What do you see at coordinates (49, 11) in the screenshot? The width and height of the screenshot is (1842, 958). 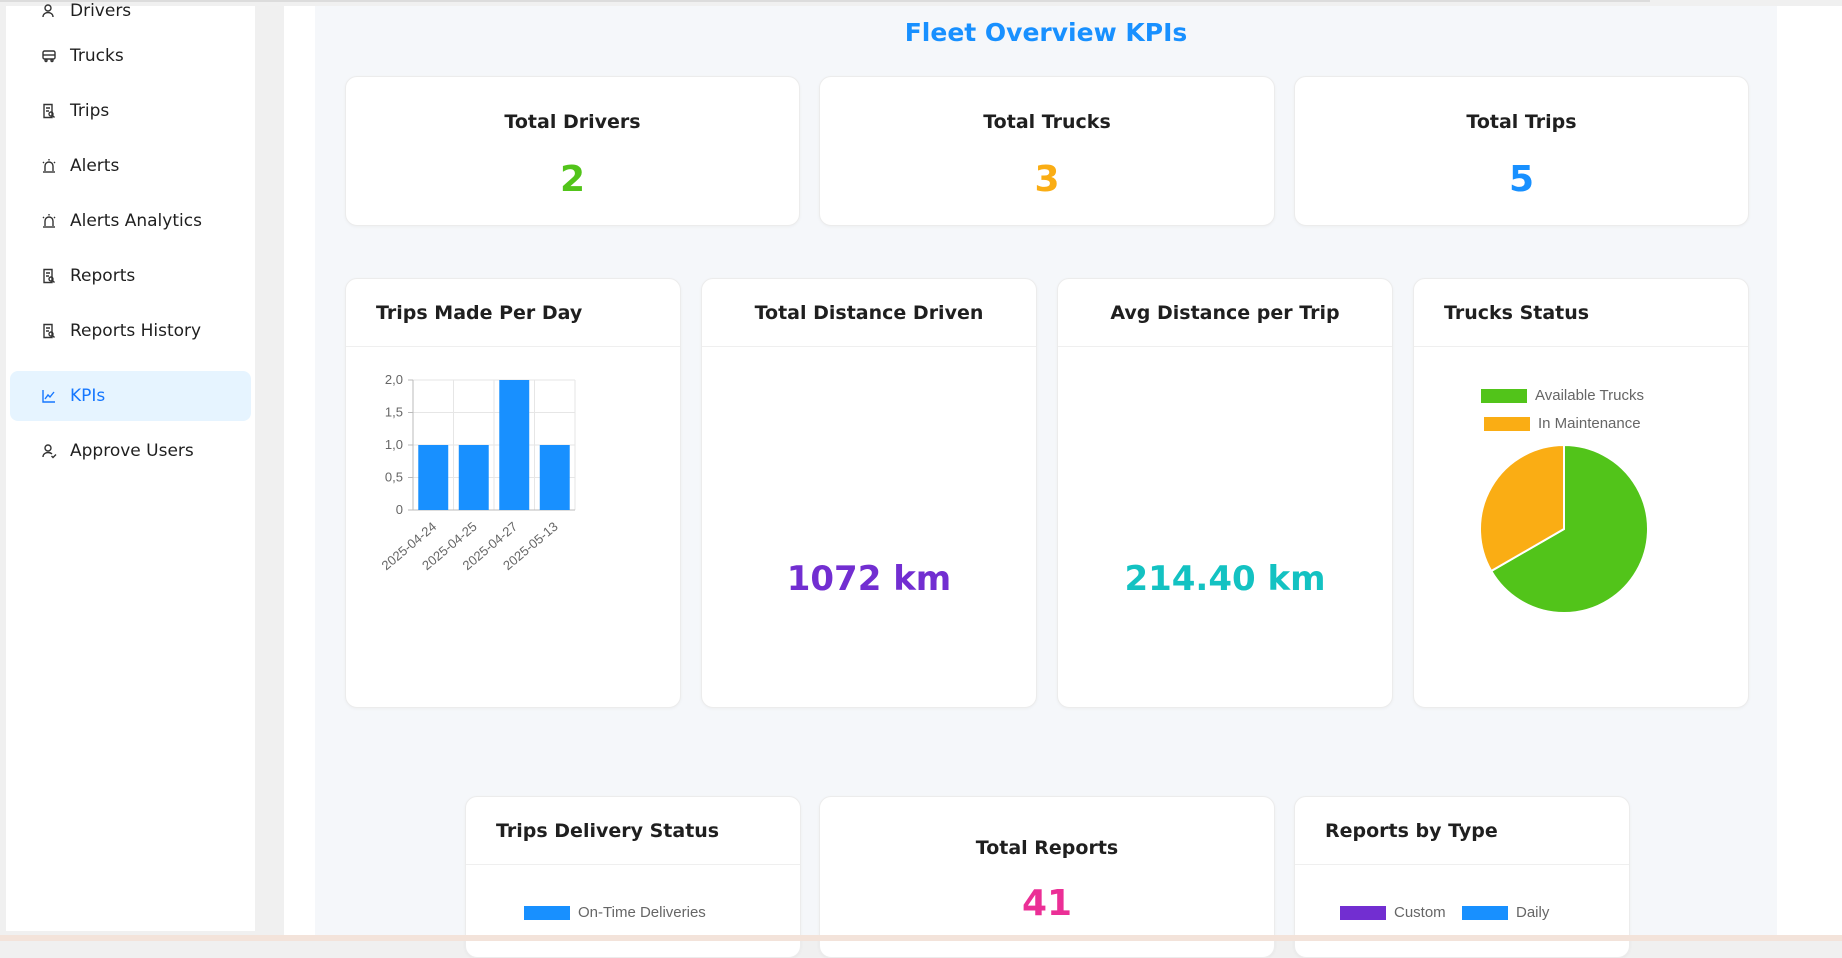 I see `user-icon` at bounding box center [49, 11].